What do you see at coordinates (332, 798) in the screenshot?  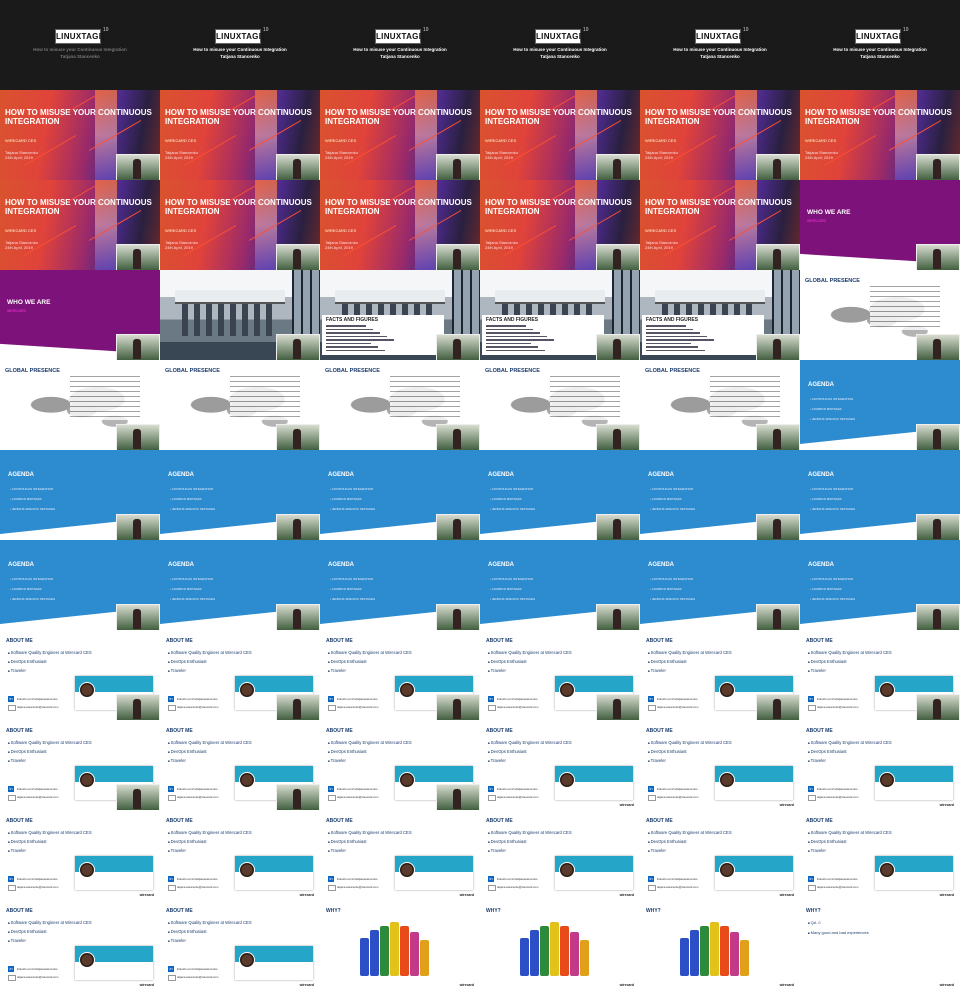 I see `mail-icon` at bounding box center [332, 798].